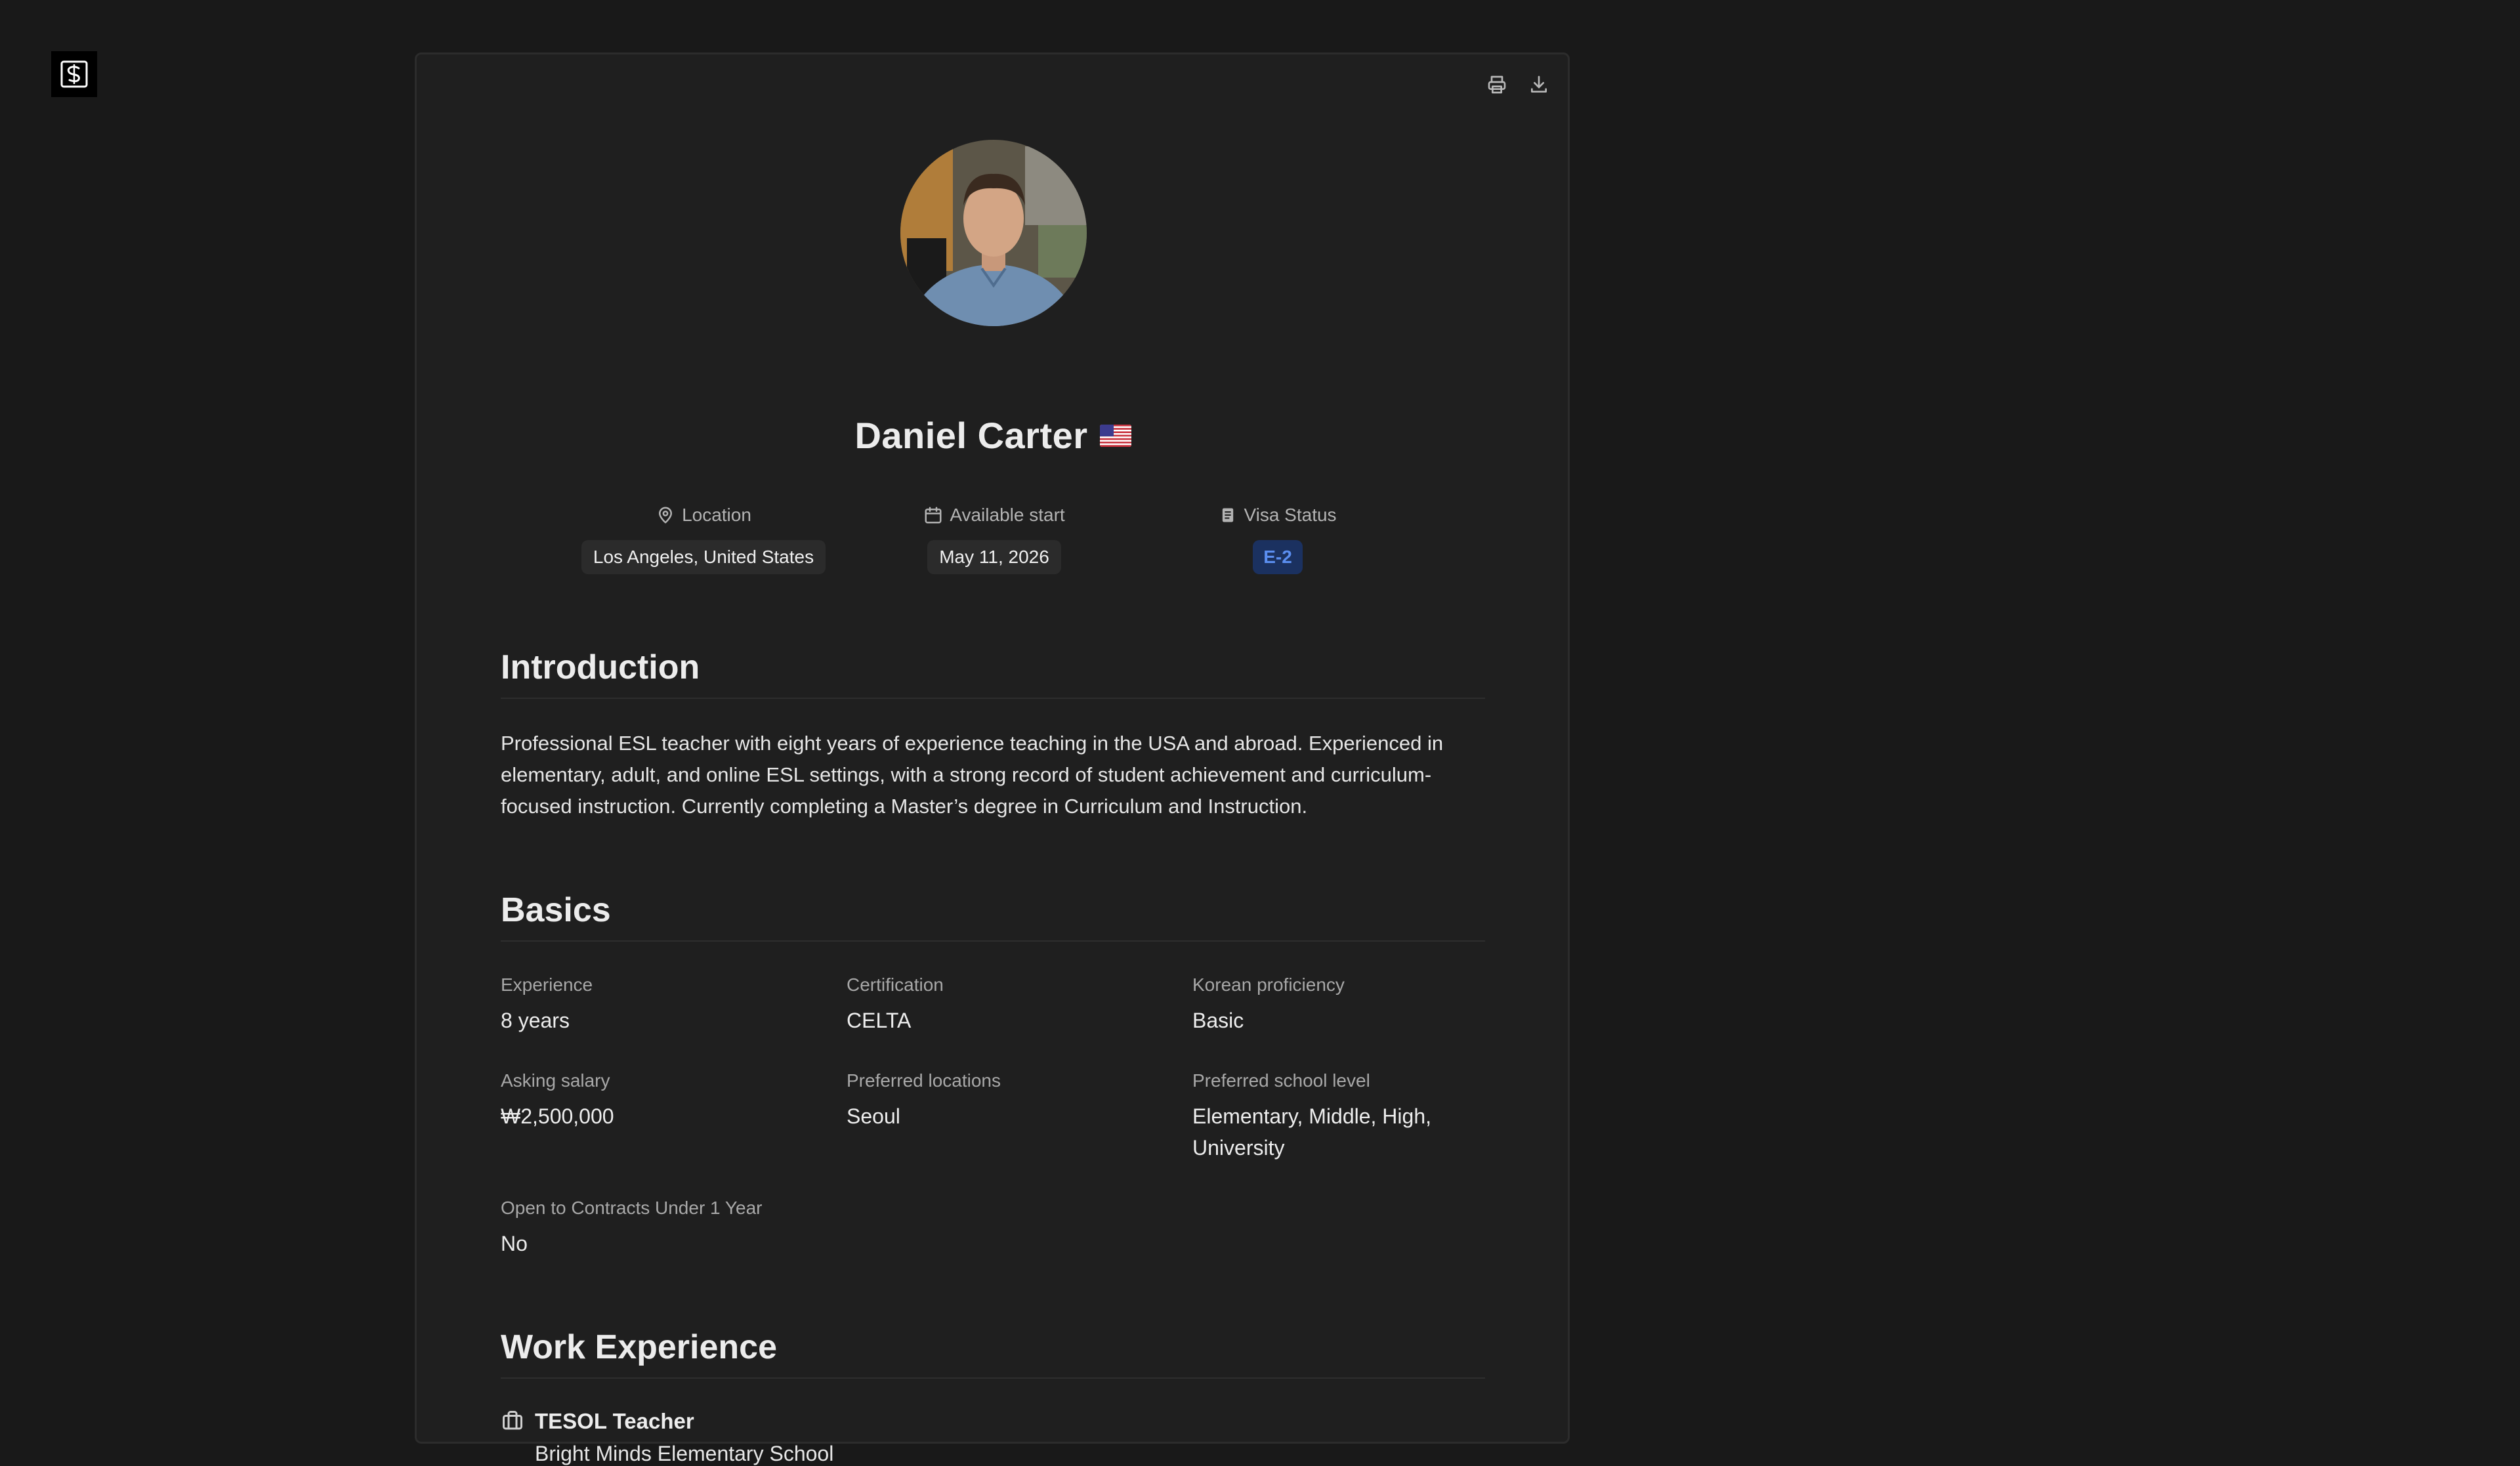 The width and height of the screenshot is (2520, 1466). I want to click on field-label: Korean proficiency, so click(1268, 984).